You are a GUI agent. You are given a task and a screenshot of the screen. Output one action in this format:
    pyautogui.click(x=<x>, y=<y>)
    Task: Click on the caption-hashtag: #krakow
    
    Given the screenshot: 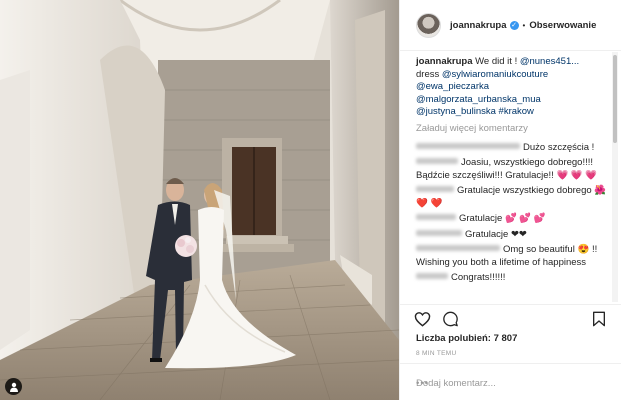 What is the action you would take?
    pyautogui.click(x=516, y=111)
    